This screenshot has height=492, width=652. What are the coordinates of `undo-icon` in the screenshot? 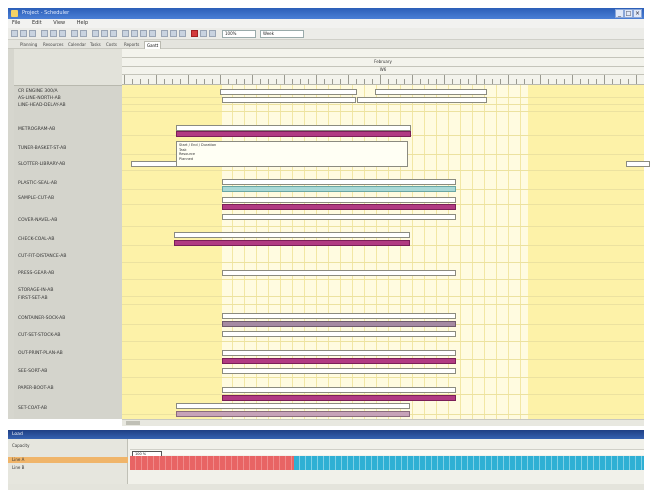 It's located at (74, 33).